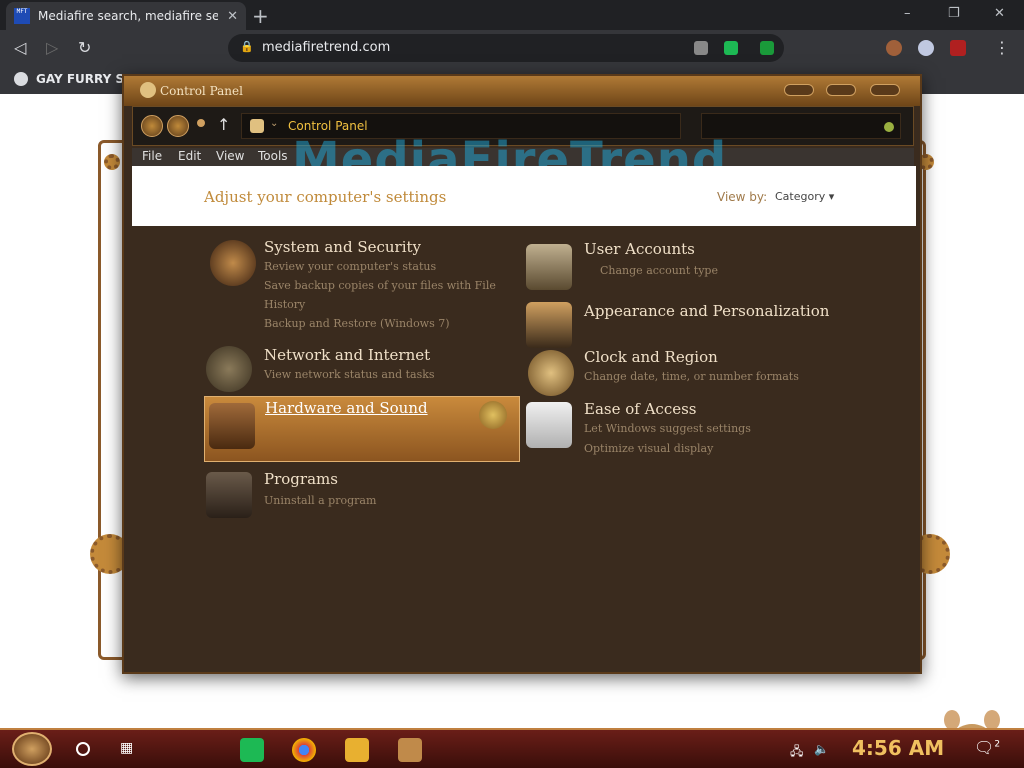  What do you see at coordinates (257, 126) in the screenshot?
I see `control-panel-small-icon` at bounding box center [257, 126].